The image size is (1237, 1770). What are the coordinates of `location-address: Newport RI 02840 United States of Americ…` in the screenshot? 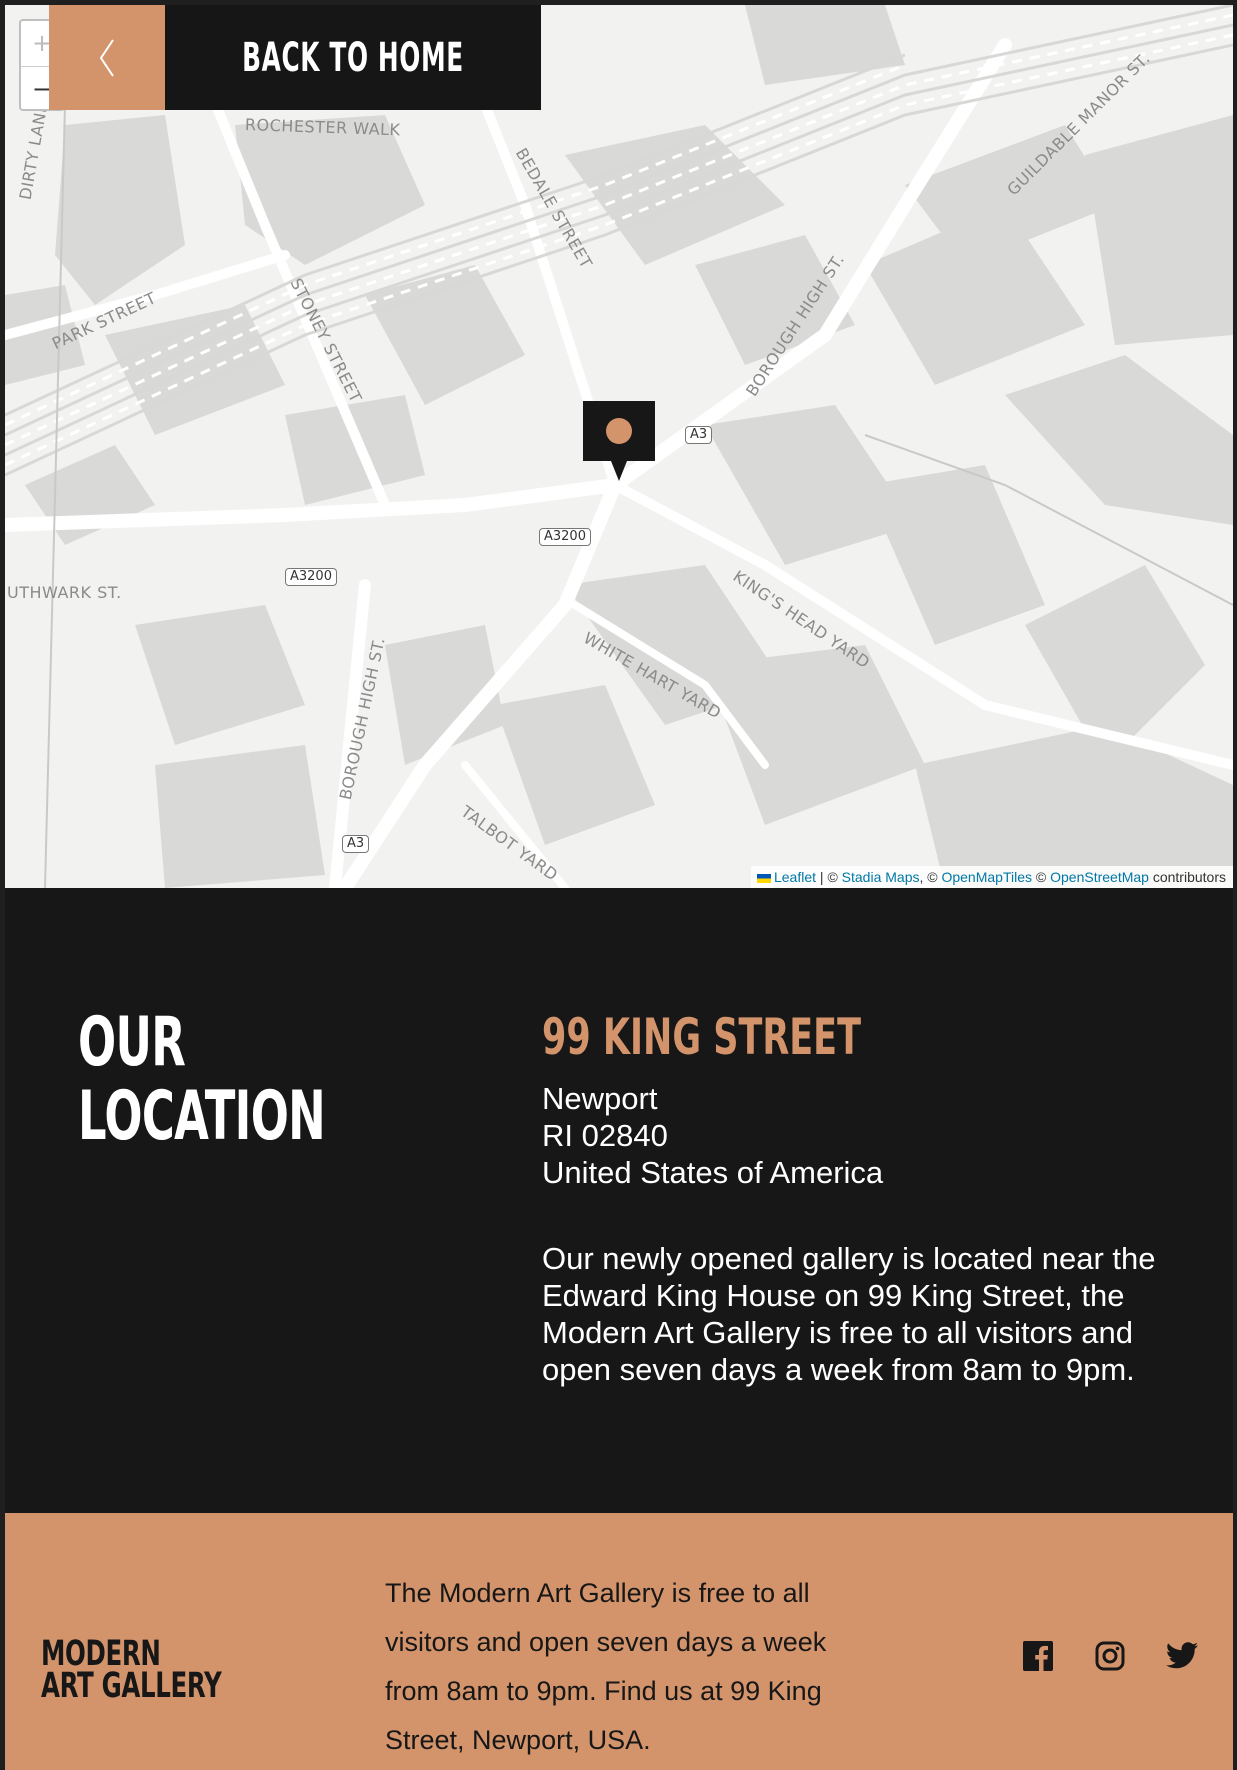 It's located at (712, 1135).